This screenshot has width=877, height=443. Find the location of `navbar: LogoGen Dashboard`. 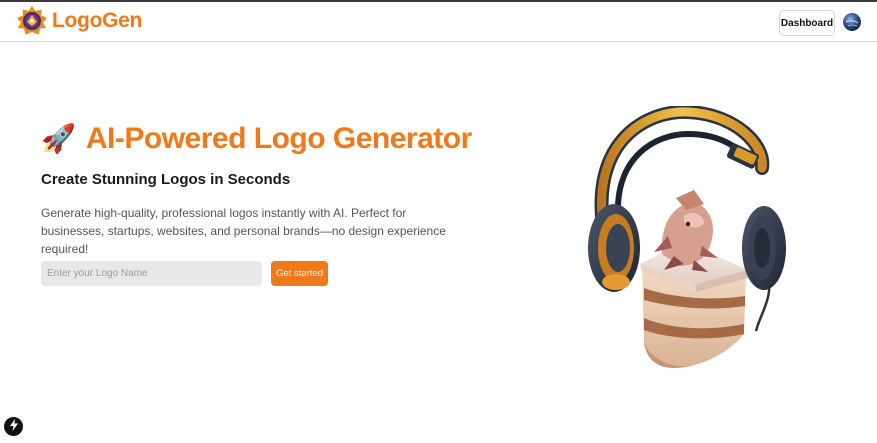

navbar: LogoGen Dashboard is located at coordinates (438, 22).